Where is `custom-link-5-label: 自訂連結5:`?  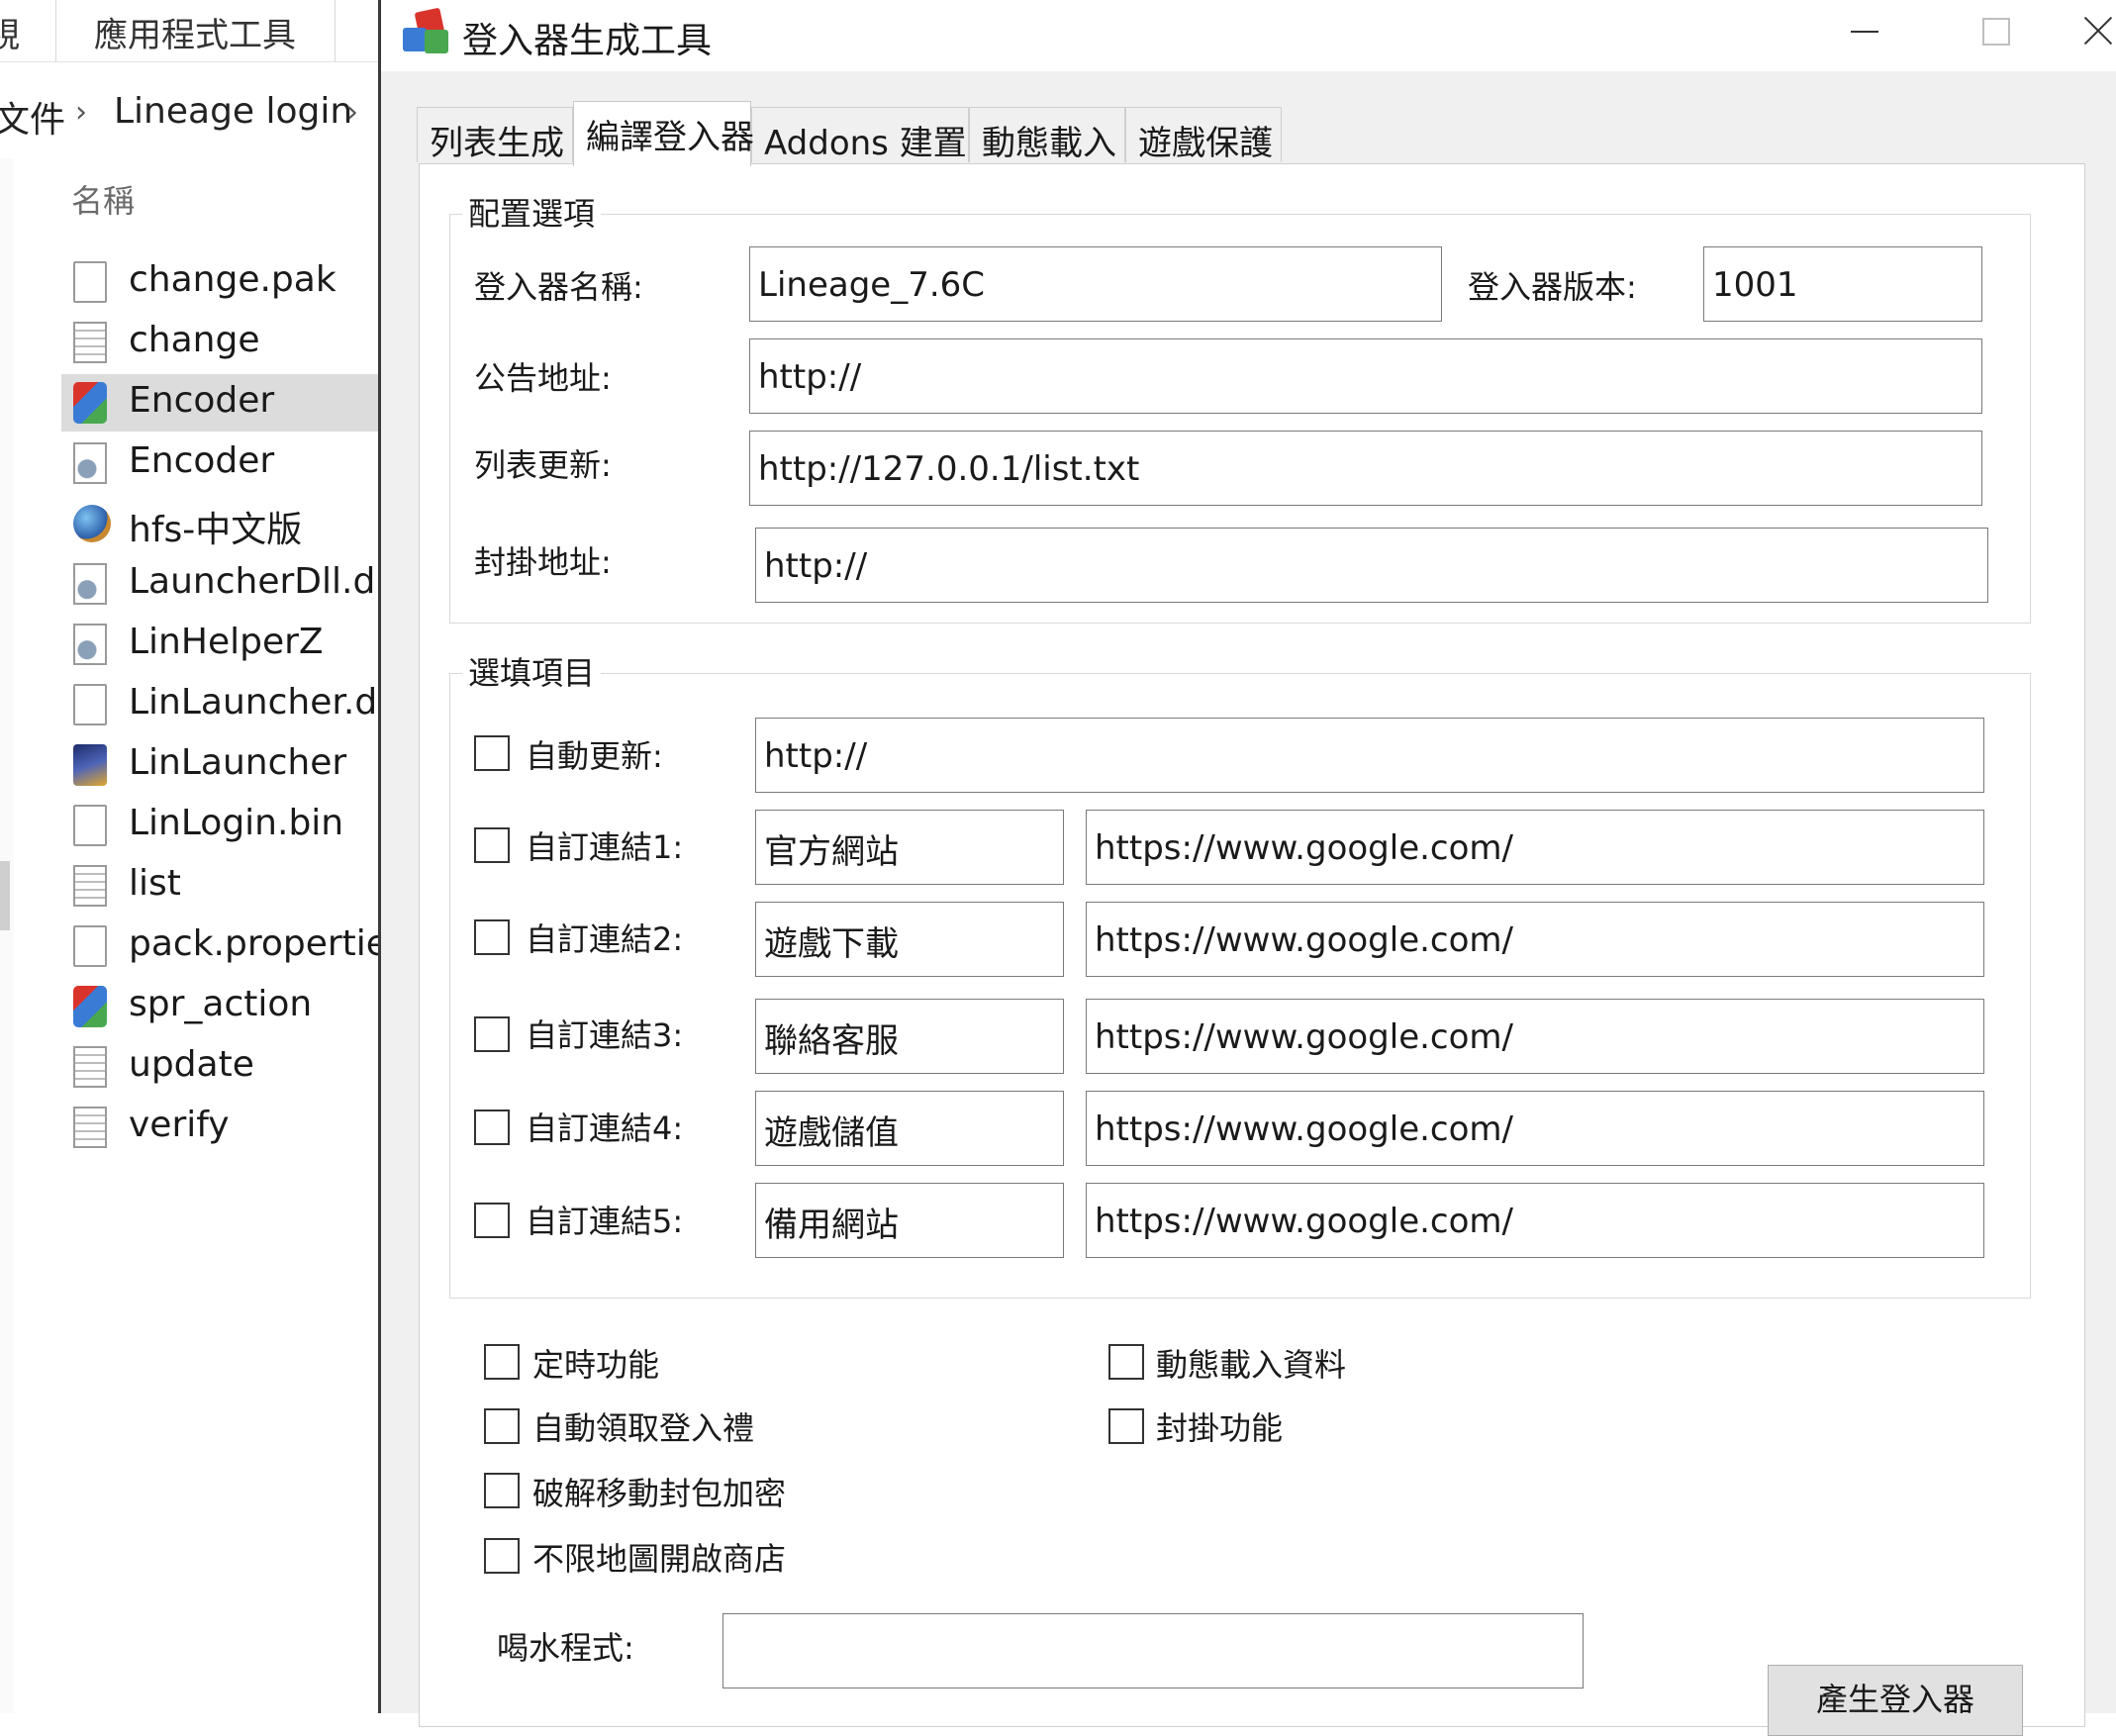 custom-link-5-label: 自訂連結5: is located at coordinates (605, 1221).